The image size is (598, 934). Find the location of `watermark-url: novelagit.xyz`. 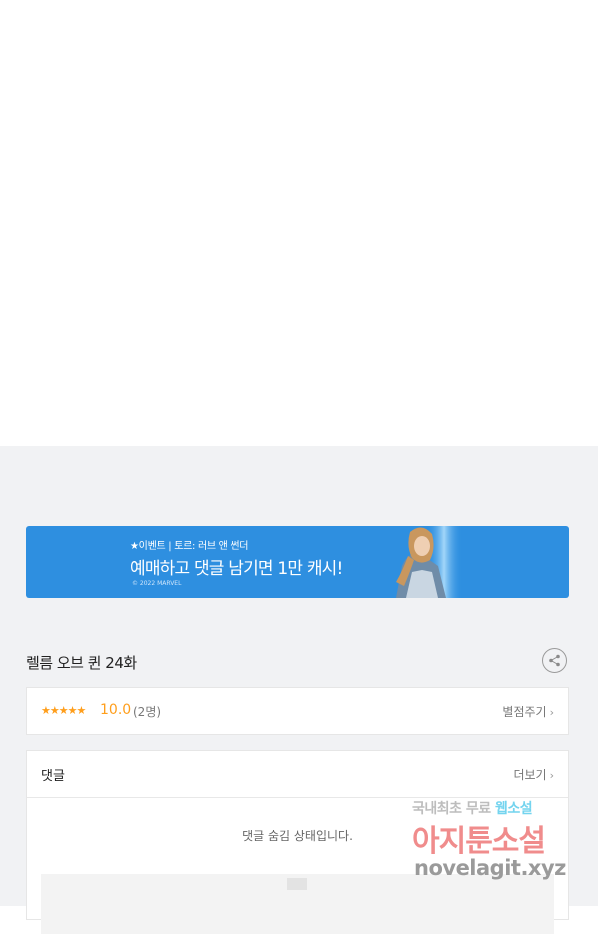

watermark-url: novelagit.xyz is located at coordinates (490, 868).